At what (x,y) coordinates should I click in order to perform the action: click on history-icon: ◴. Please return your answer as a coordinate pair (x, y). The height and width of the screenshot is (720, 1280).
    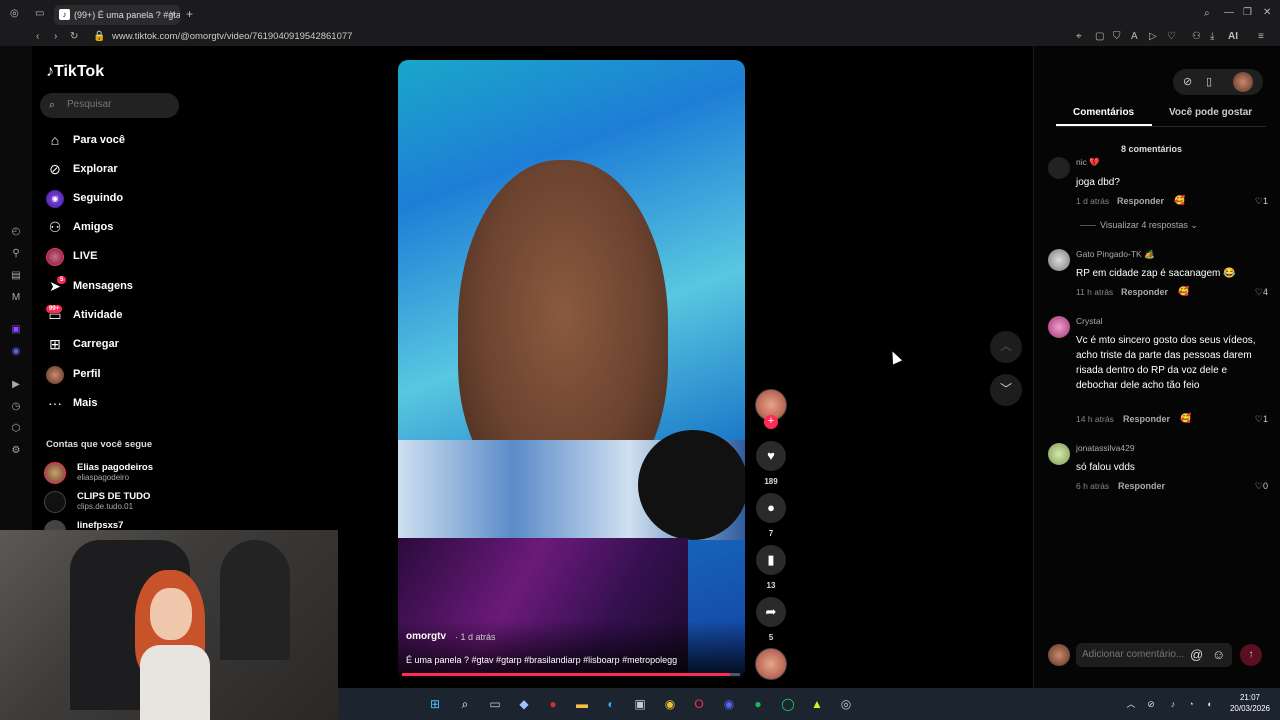
    Looking at the image, I should click on (16, 232).